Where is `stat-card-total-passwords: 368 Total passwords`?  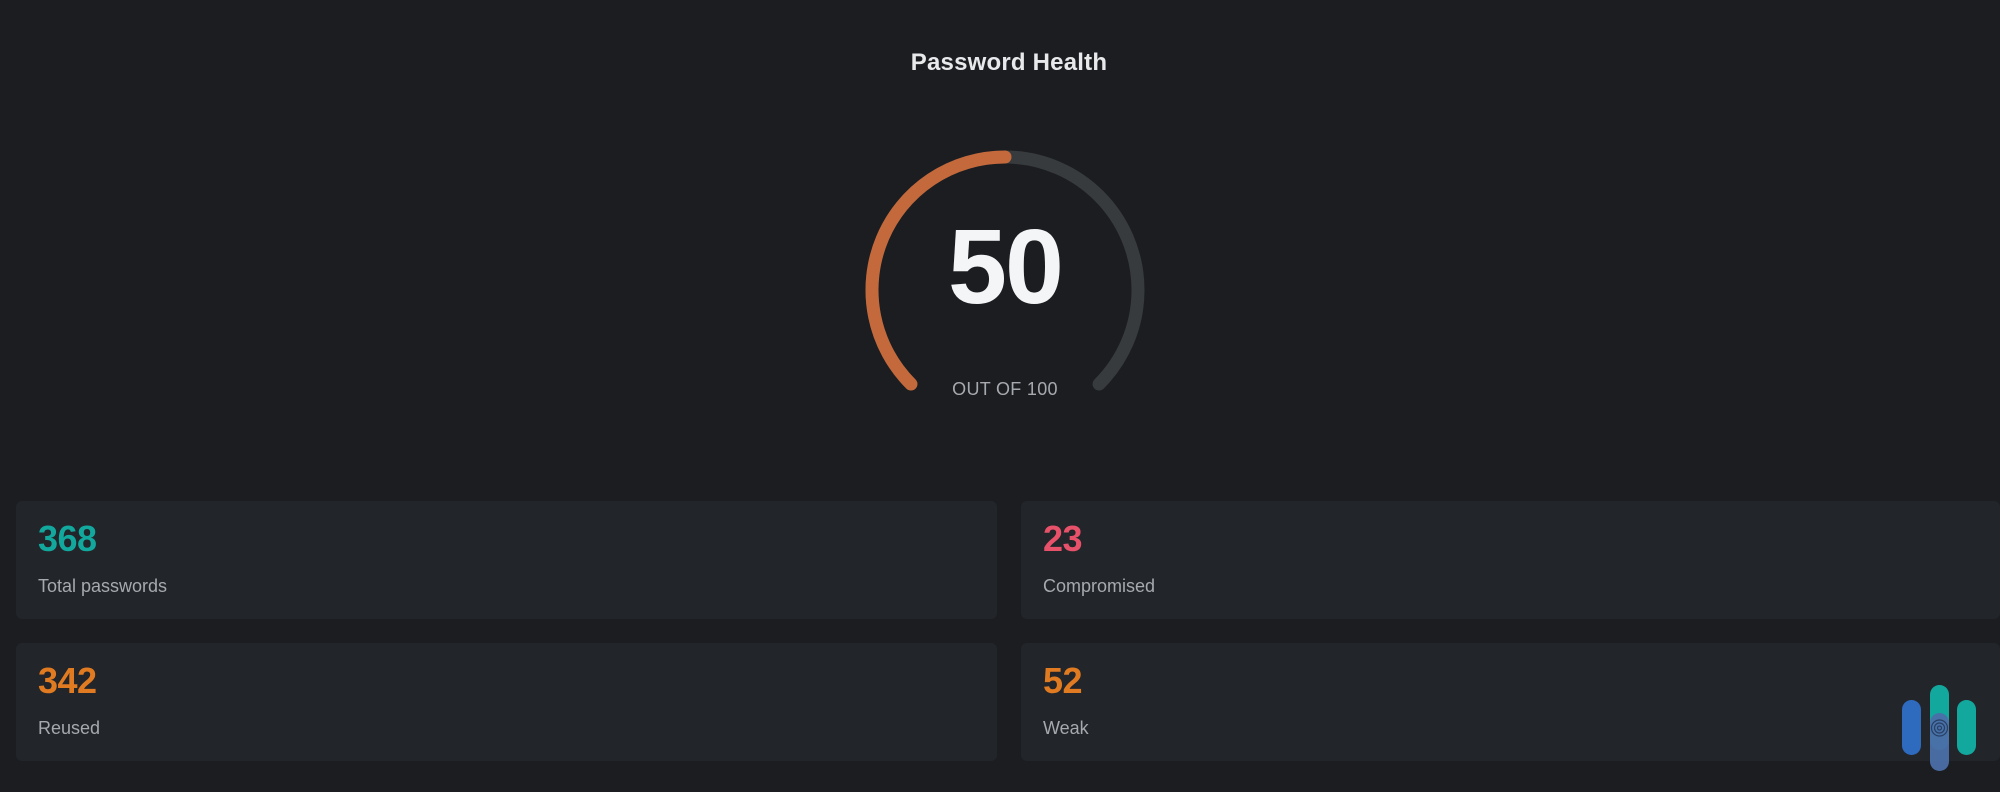 stat-card-total-passwords: 368 Total passwords is located at coordinates (506, 560).